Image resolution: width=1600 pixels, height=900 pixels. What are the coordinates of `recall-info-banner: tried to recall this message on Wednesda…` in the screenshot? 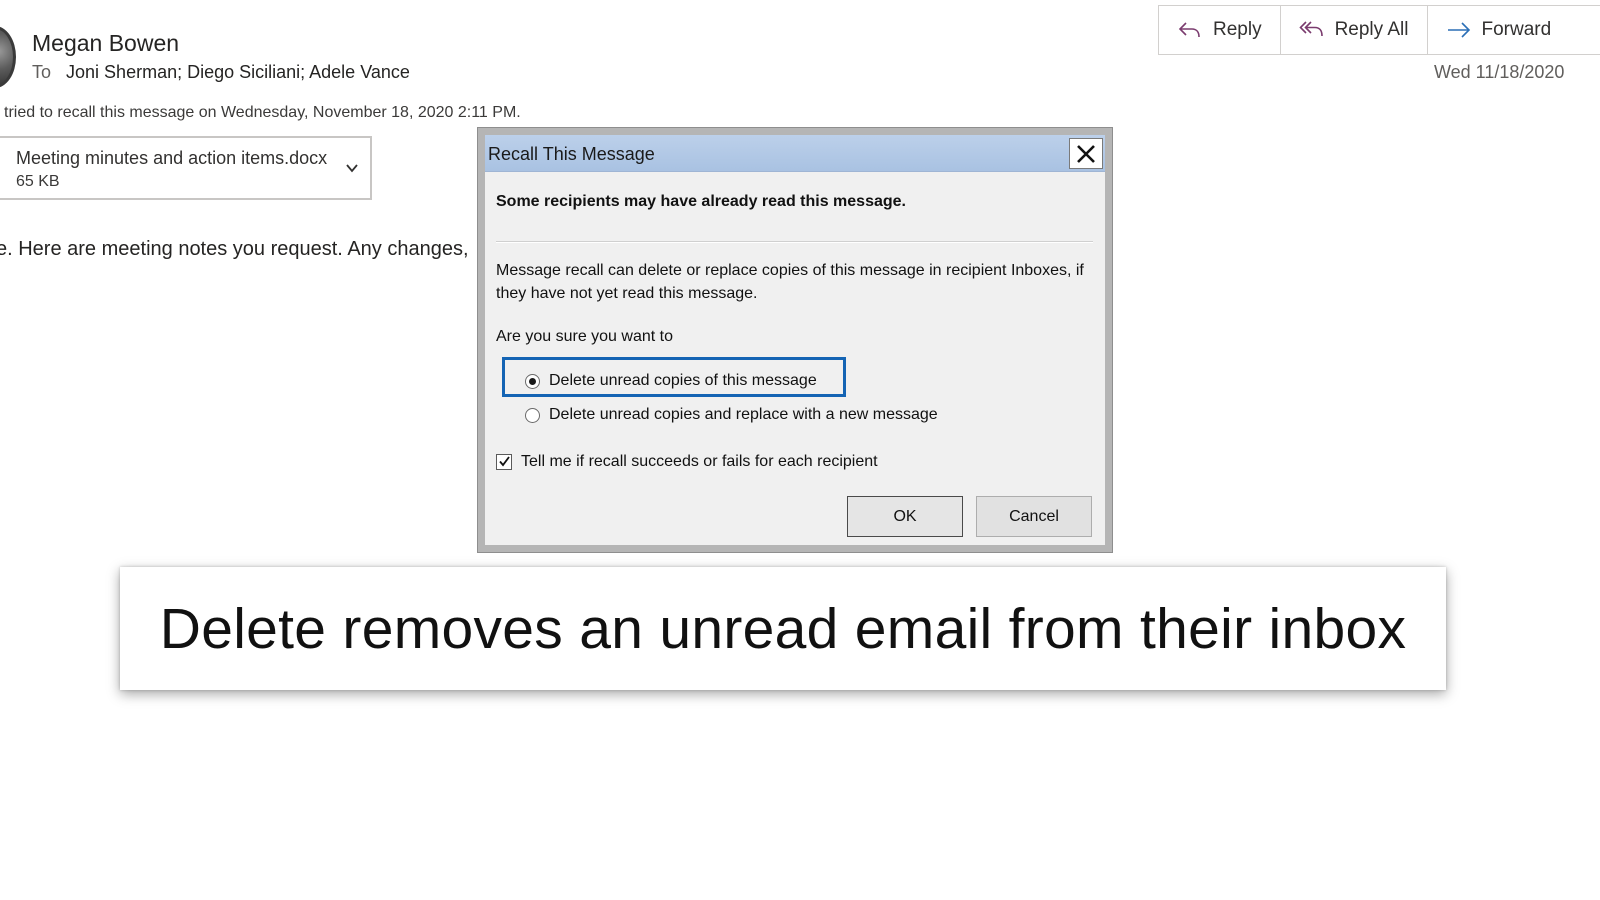 It's located at (262, 112).